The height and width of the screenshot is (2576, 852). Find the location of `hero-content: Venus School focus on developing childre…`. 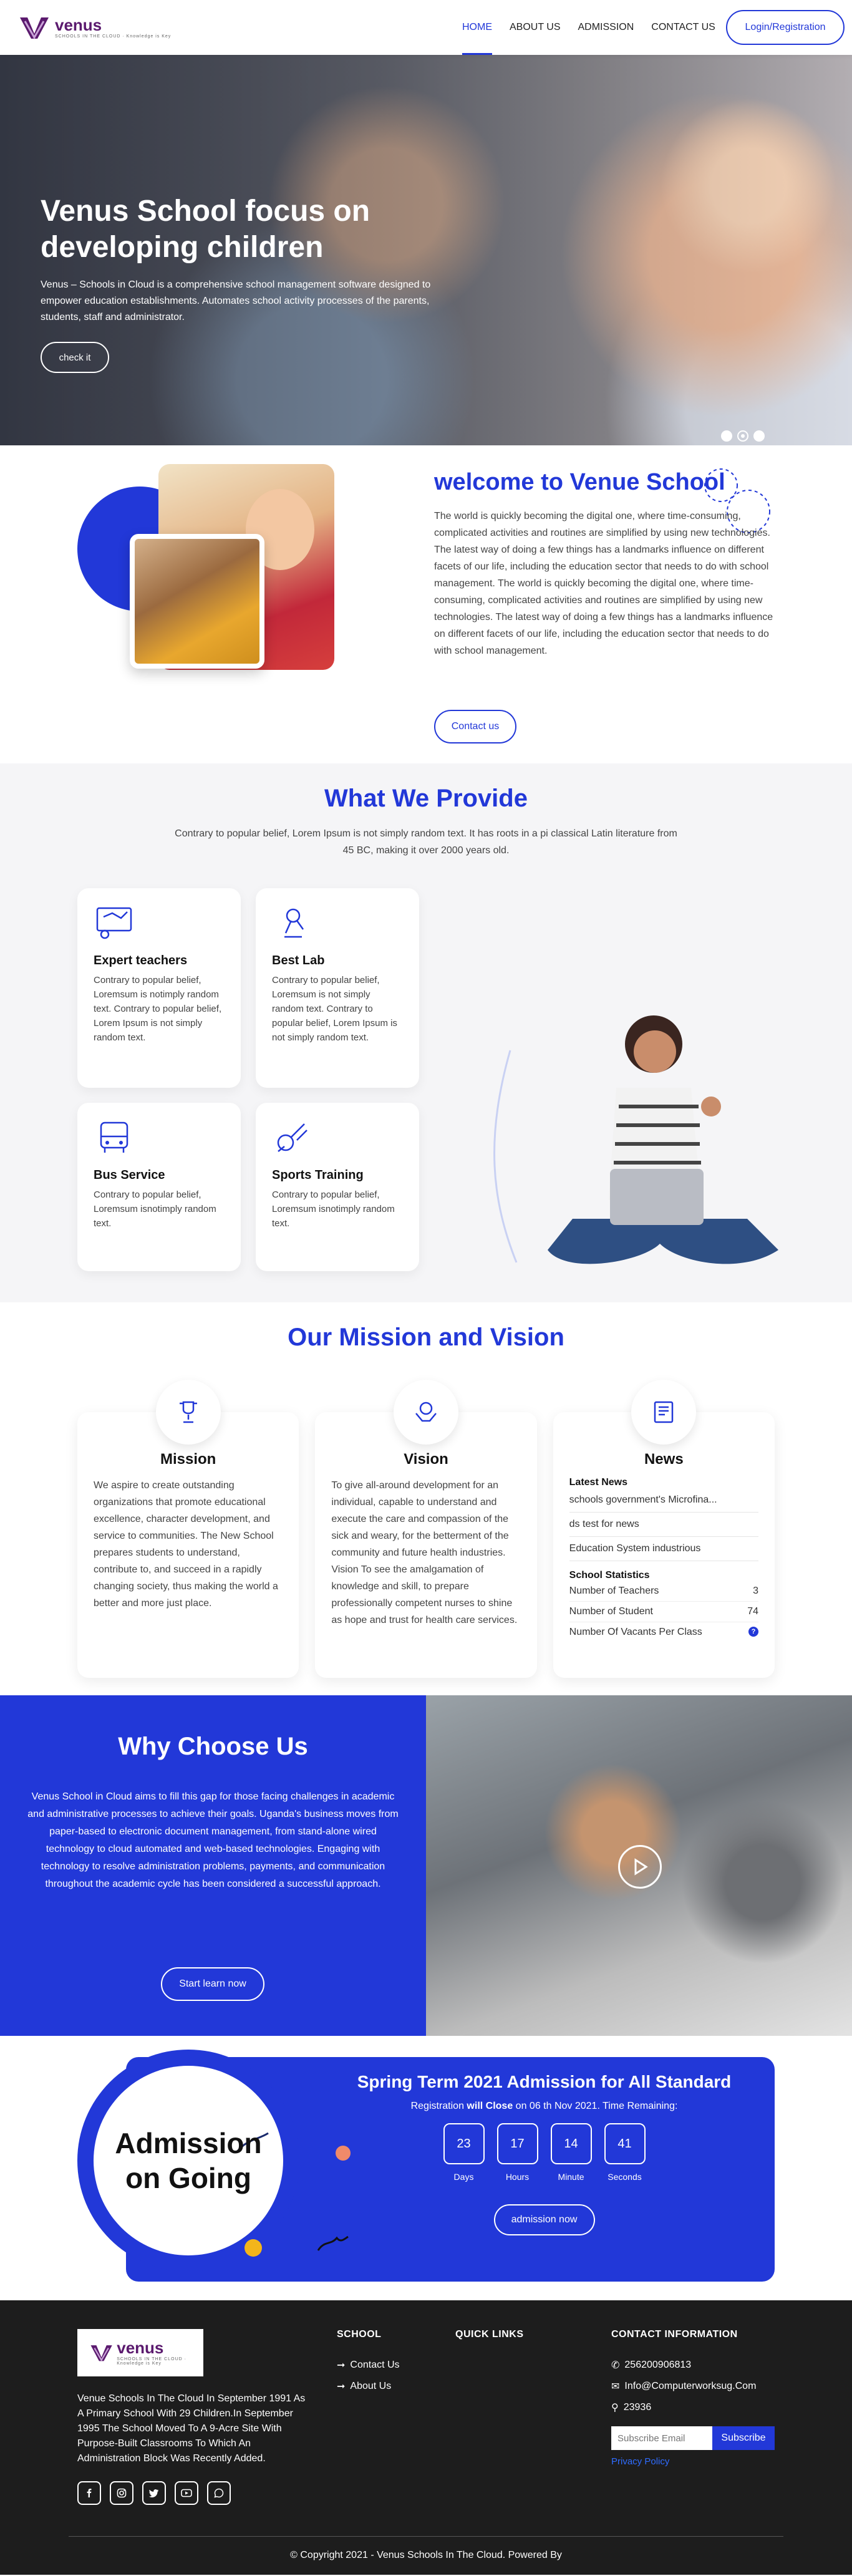

hero-content: Venus School focus on developing childre… is located at coordinates (246, 283).